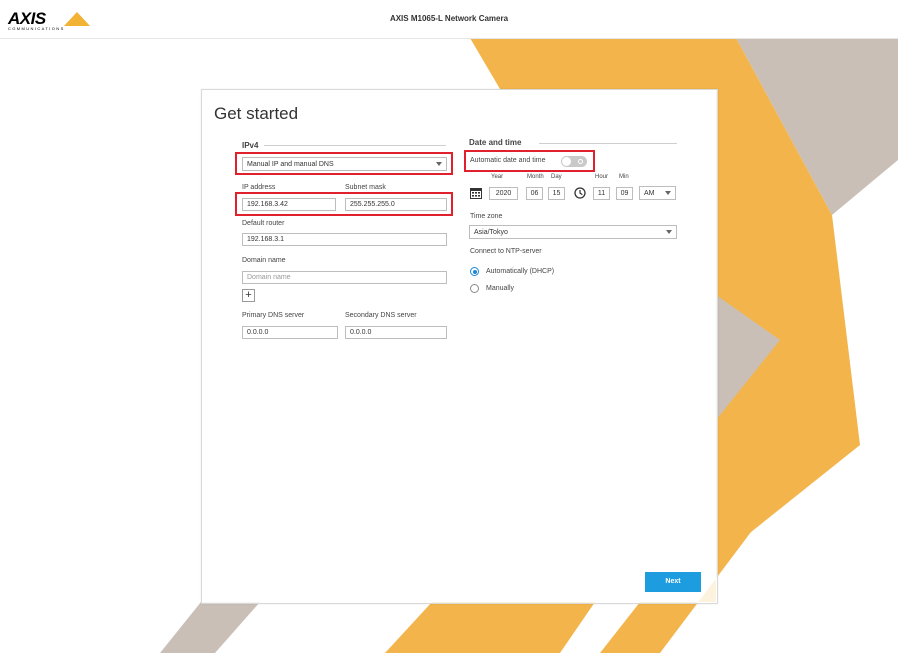 The image size is (898, 653). I want to click on hour-label: Hour, so click(602, 177).